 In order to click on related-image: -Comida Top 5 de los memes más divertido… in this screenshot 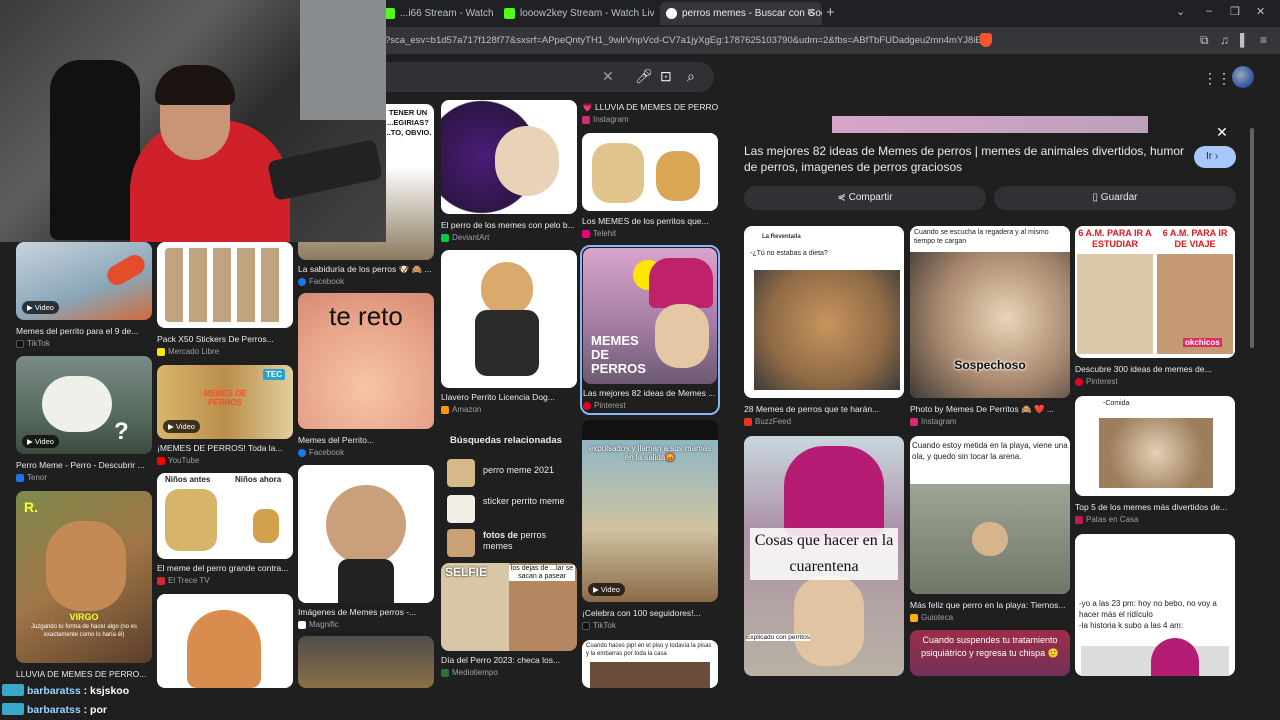, I will do `click(1155, 460)`.